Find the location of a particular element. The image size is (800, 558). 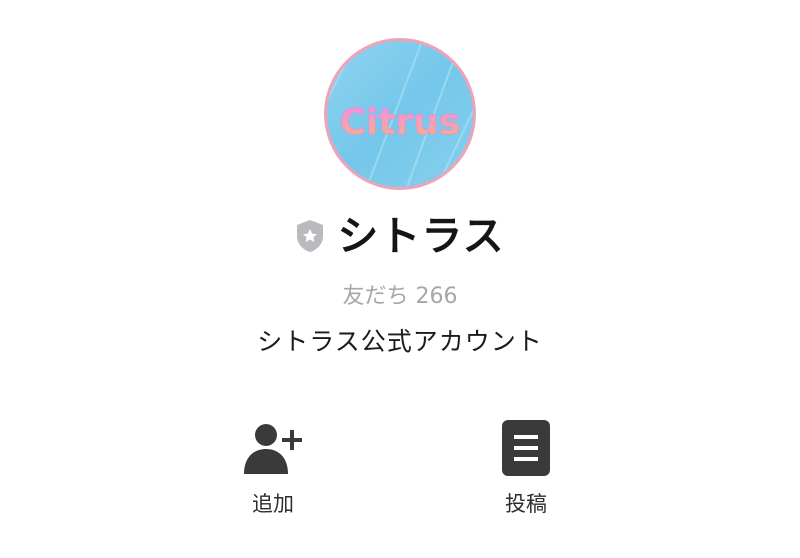

friends-count: 友だち 266 is located at coordinates (400, 296).